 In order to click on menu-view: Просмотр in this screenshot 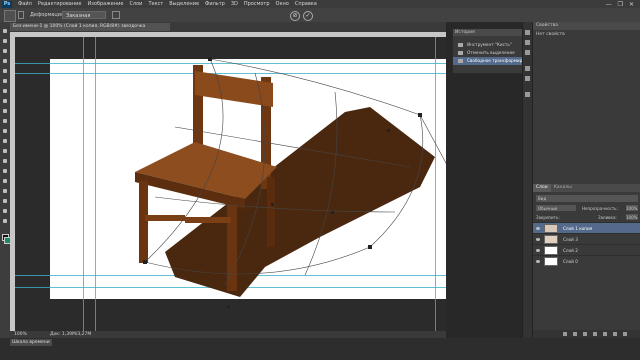, I will do `click(257, 4)`.